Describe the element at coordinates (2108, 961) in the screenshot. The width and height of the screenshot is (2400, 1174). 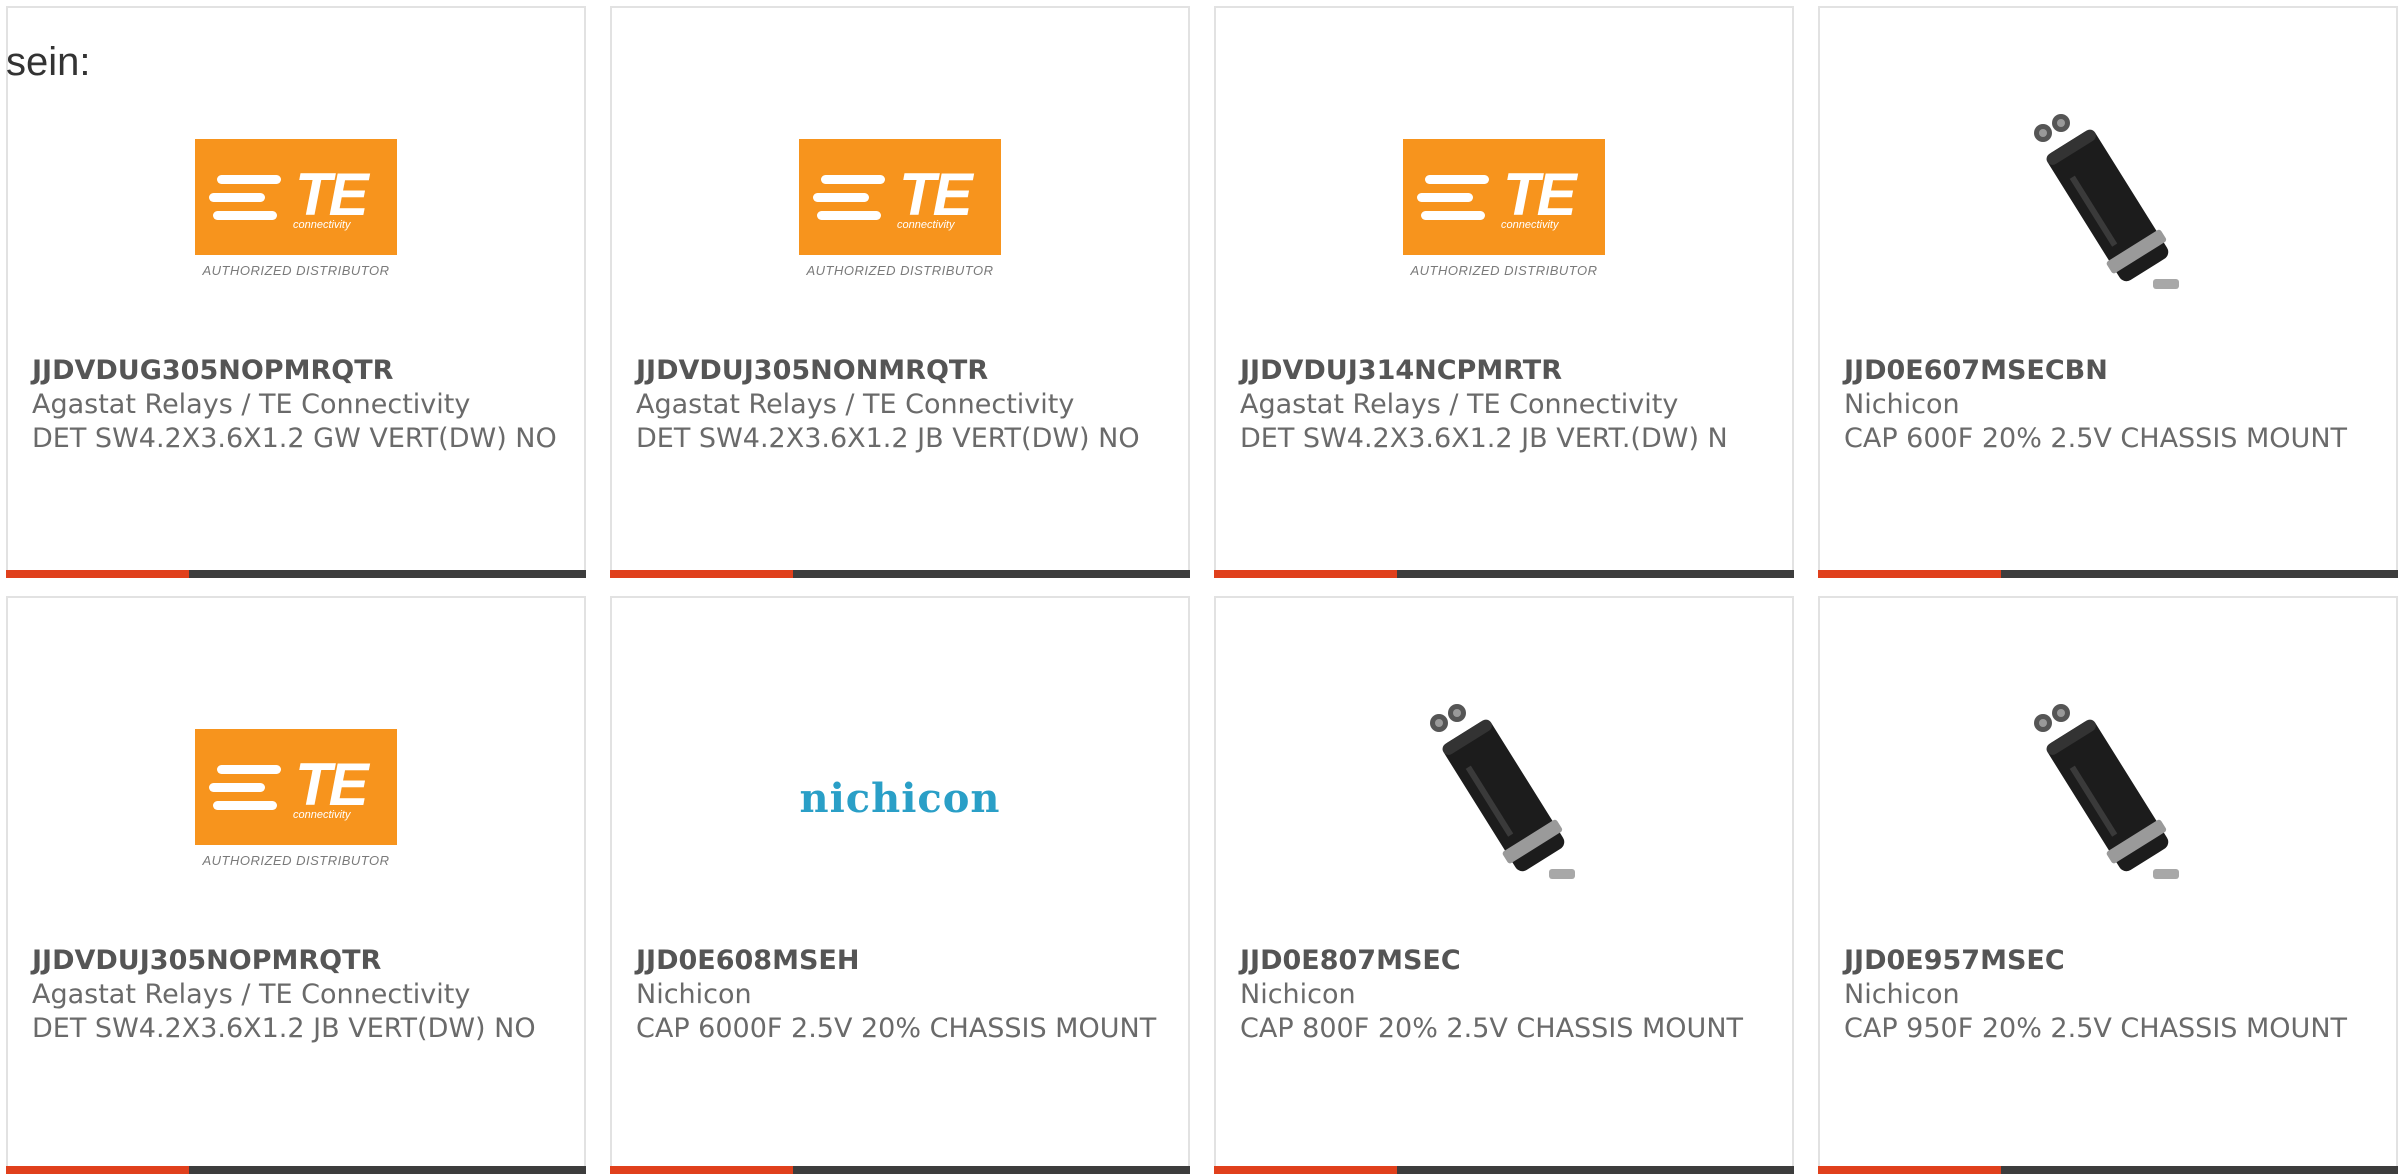
I see `part-number-link: JJD0E957MSEC` at that location.